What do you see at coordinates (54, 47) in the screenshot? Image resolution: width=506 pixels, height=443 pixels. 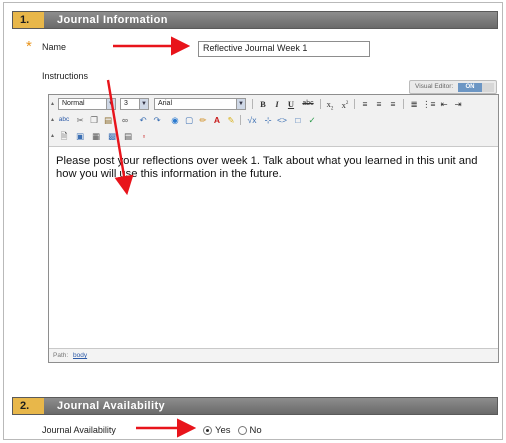 I see `name-label: Name` at bounding box center [54, 47].